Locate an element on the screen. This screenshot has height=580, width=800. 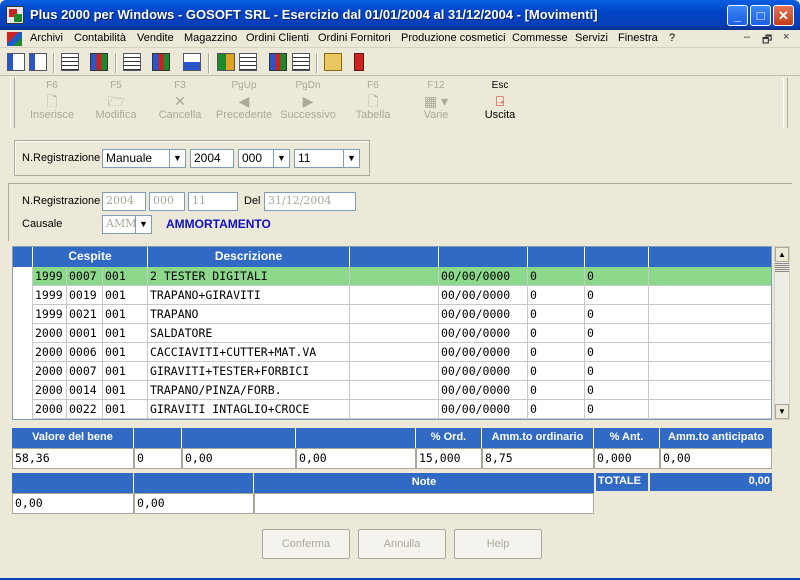
help-button: Help is located at coordinates (498, 544).